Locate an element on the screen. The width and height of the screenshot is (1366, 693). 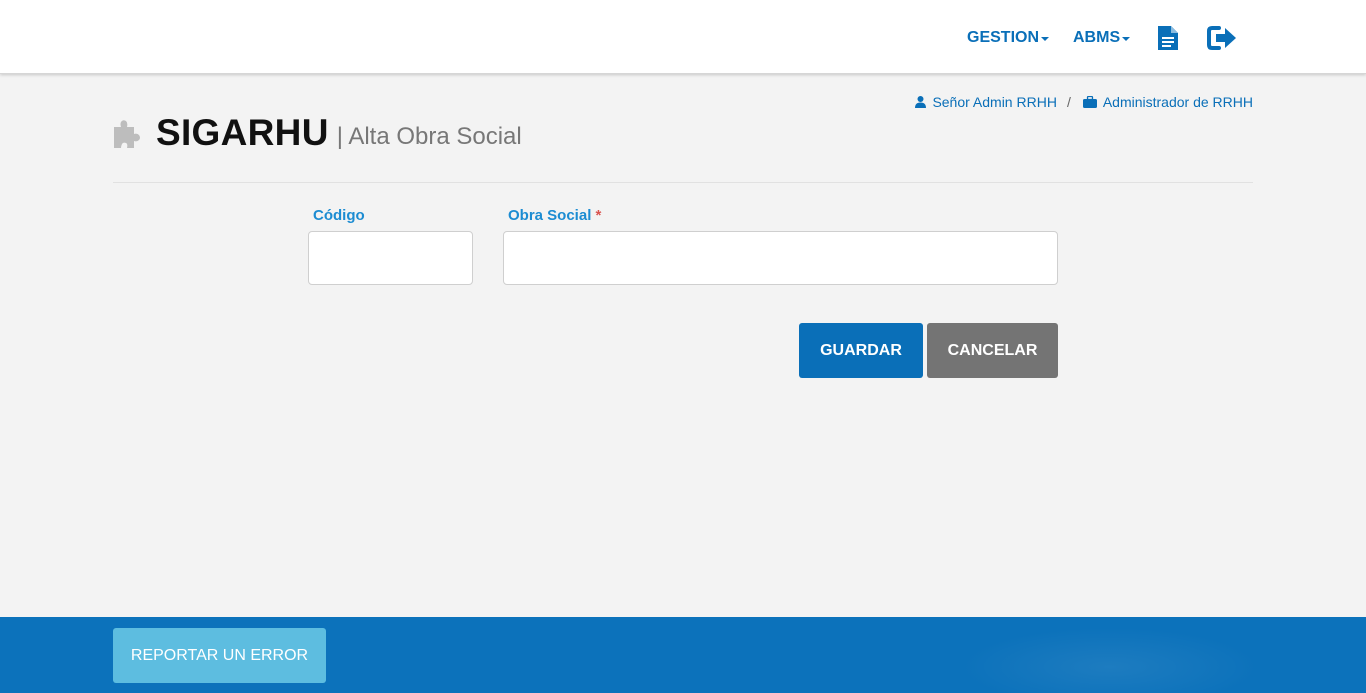
user-role-link: Administrador de RRHH is located at coordinates (1178, 102).